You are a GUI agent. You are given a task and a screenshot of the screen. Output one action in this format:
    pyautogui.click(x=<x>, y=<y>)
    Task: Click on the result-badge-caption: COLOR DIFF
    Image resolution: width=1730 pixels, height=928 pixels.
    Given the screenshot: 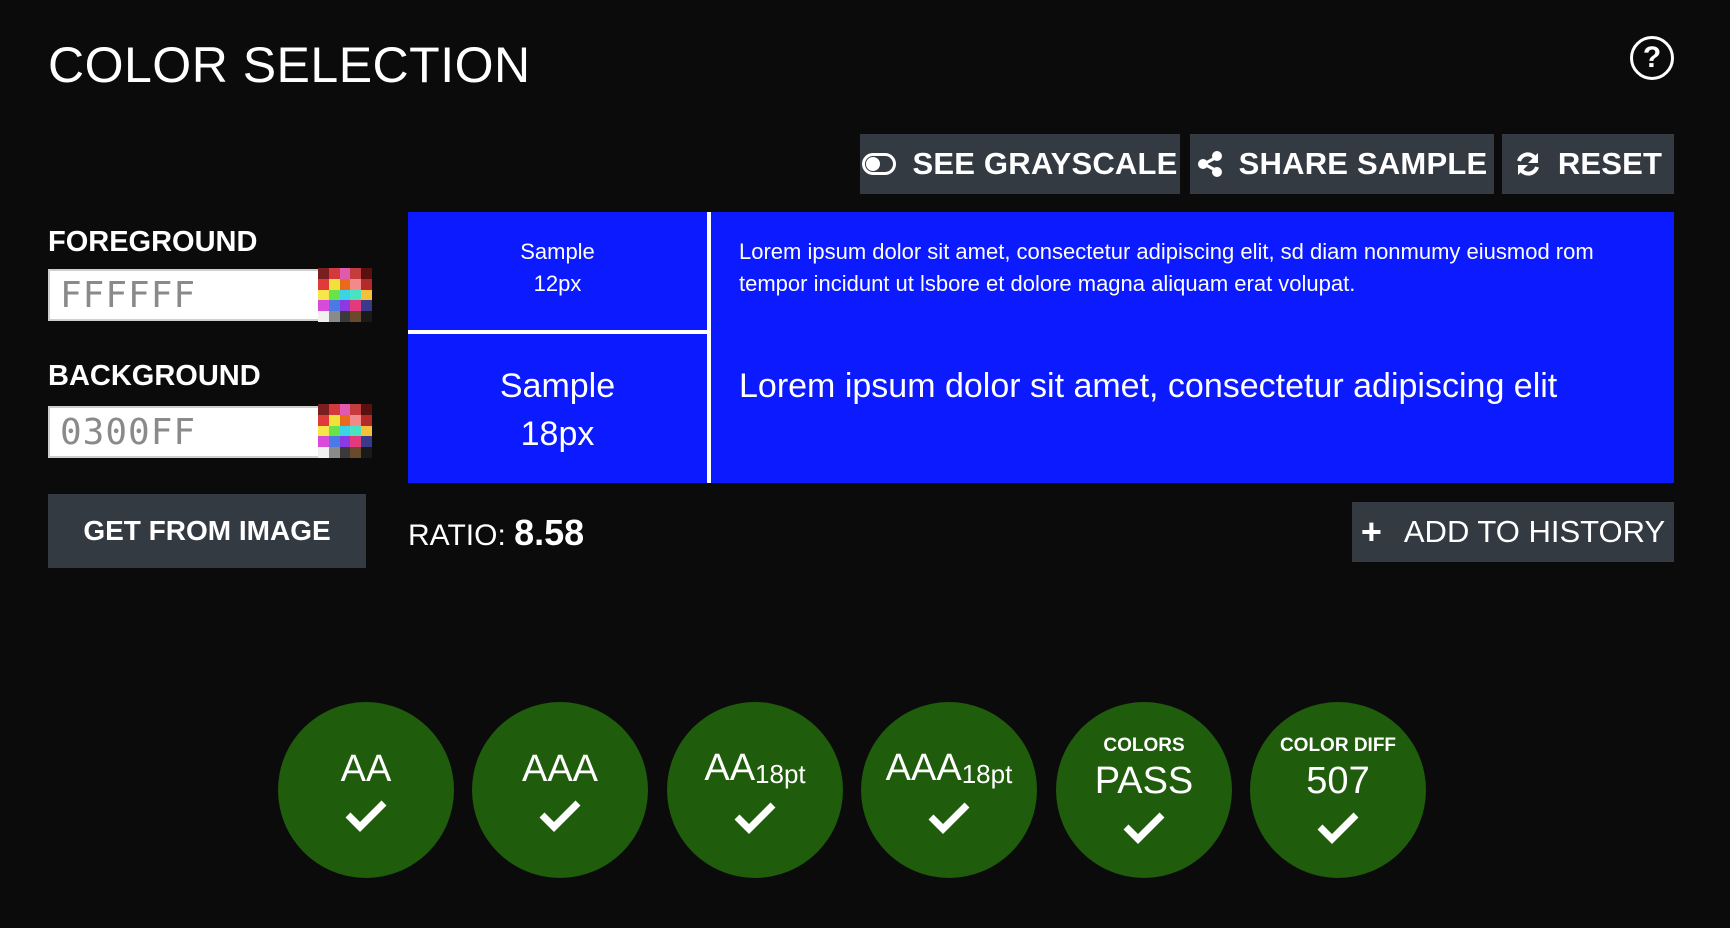 What is the action you would take?
    pyautogui.click(x=1338, y=745)
    